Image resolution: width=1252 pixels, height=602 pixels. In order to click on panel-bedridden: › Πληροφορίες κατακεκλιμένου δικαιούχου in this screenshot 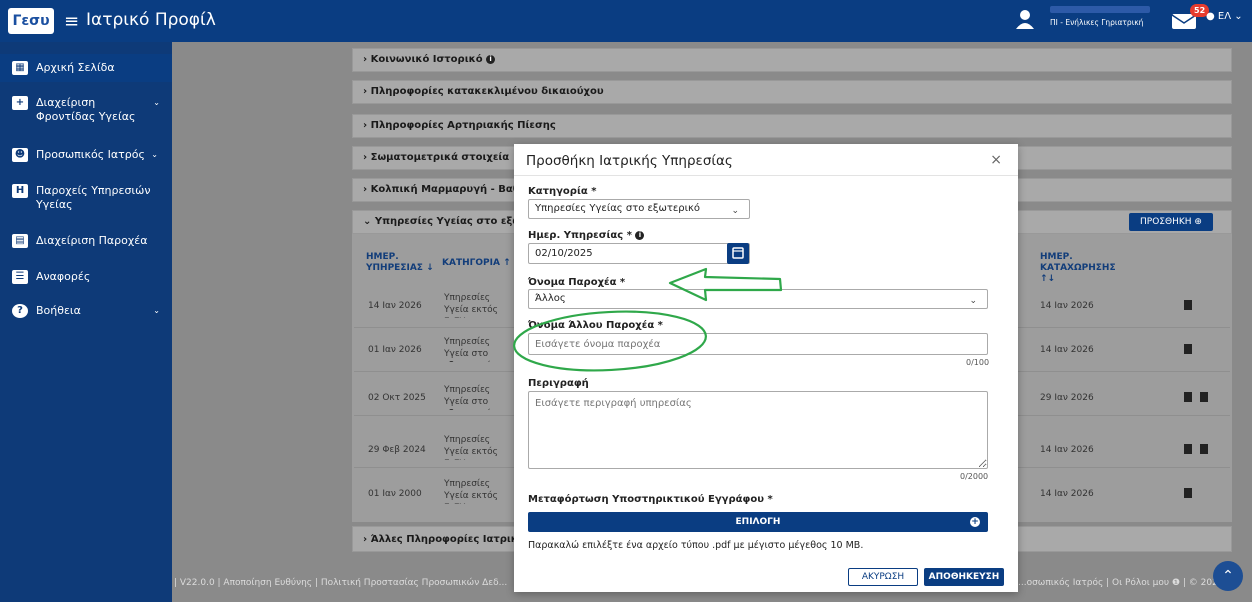, I will do `click(792, 92)`.